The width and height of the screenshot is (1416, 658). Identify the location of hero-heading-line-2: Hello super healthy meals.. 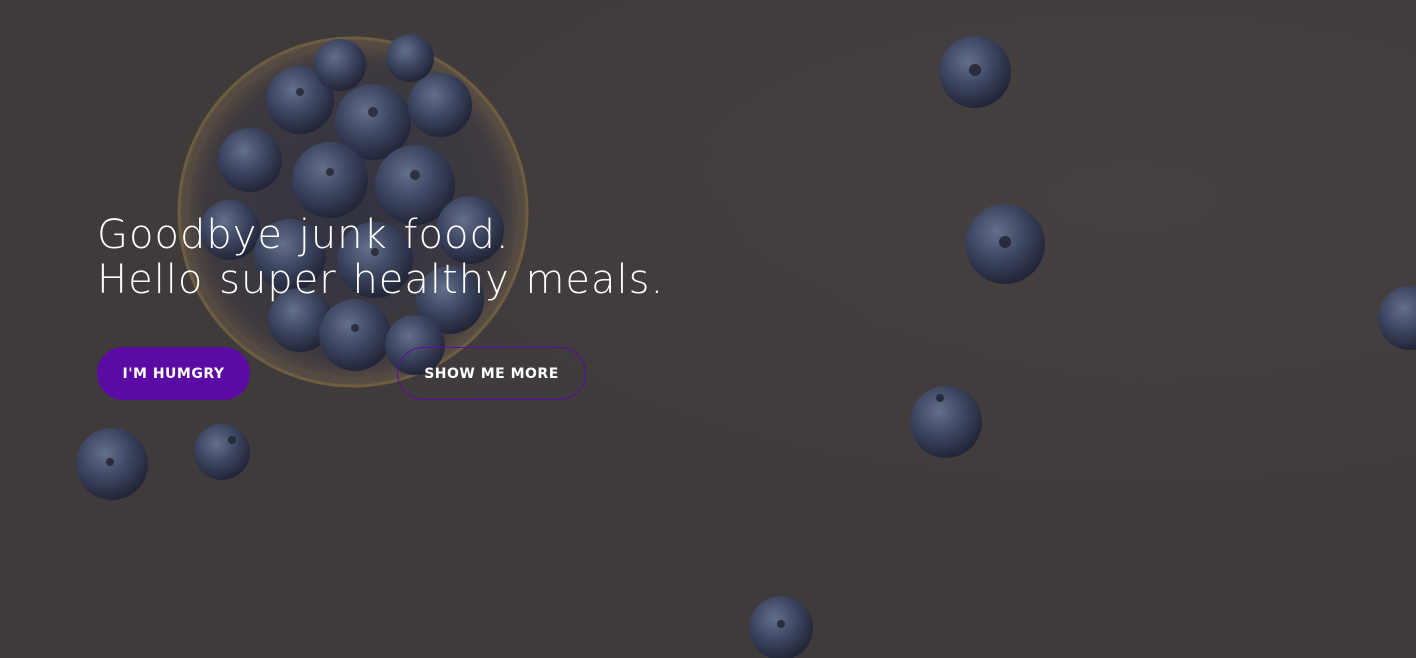
(381, 280).